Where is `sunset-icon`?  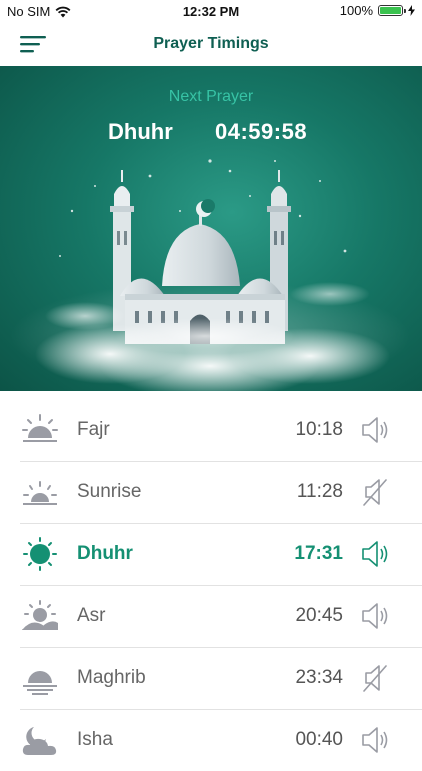 sunset-icon is located at coordinates (40, 683).